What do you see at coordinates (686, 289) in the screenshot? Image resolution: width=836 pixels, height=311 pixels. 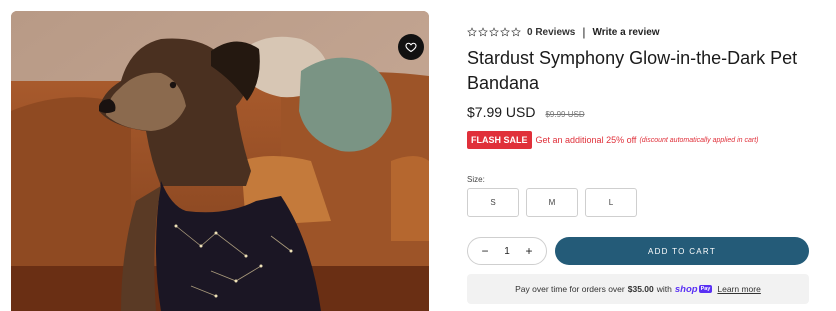 I see `shop-pay-wordmark: shop` at bounding box center [686, 289].